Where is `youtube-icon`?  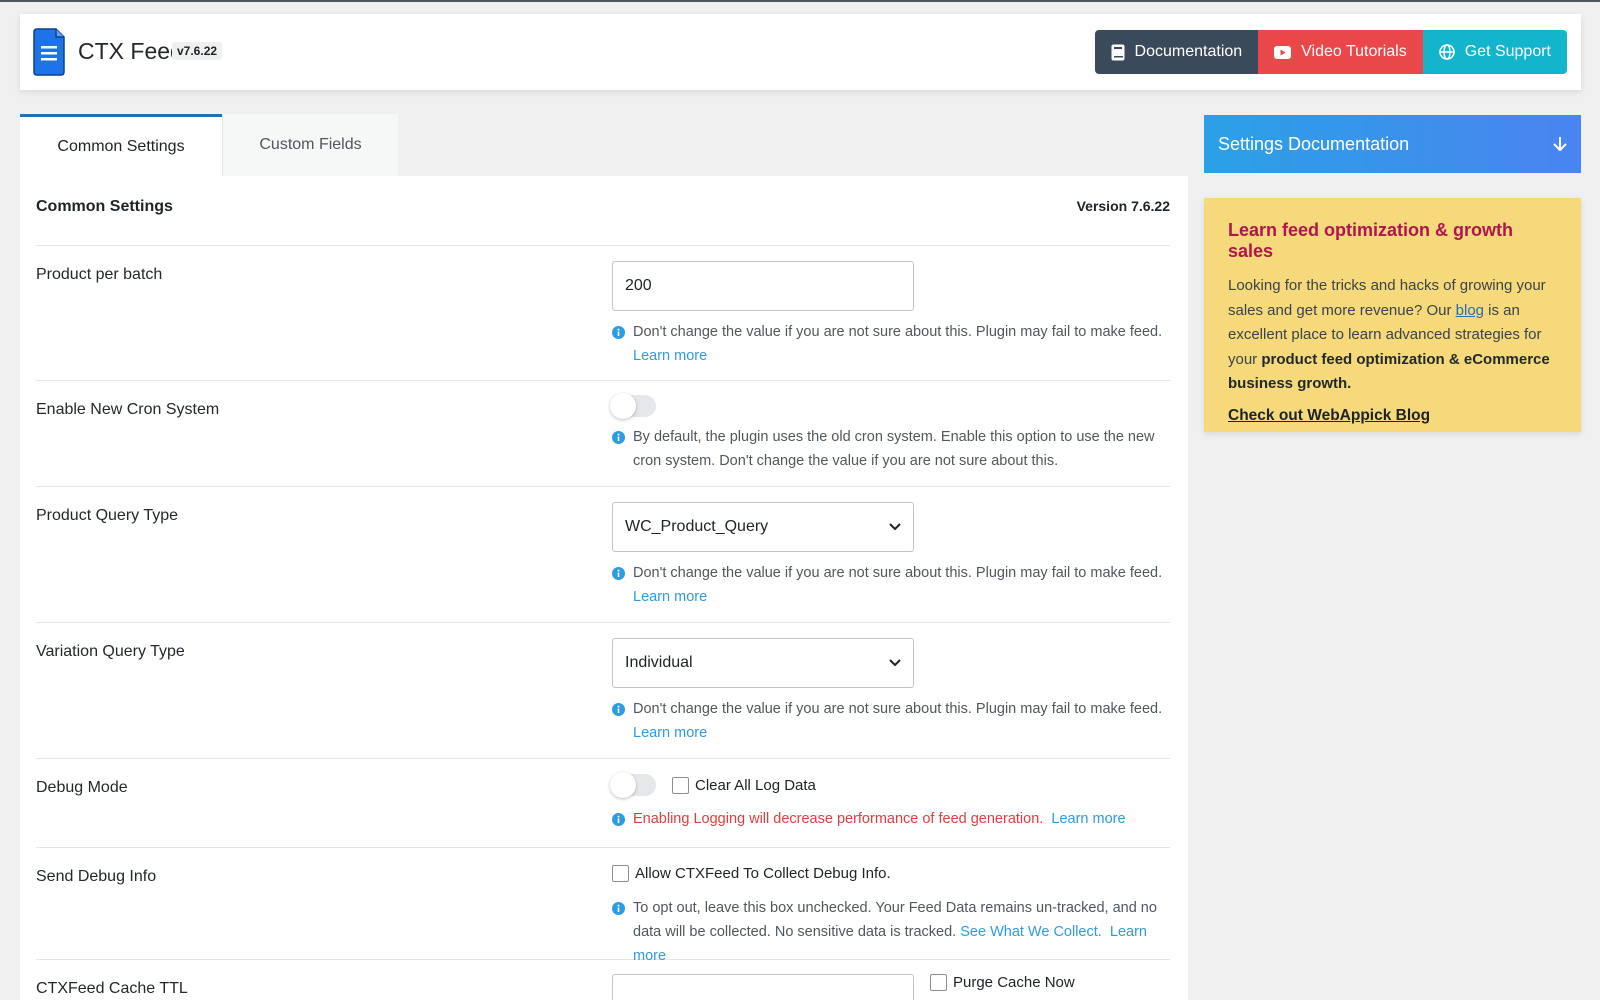 youtube-icon is located at coordinates (1283, 52).